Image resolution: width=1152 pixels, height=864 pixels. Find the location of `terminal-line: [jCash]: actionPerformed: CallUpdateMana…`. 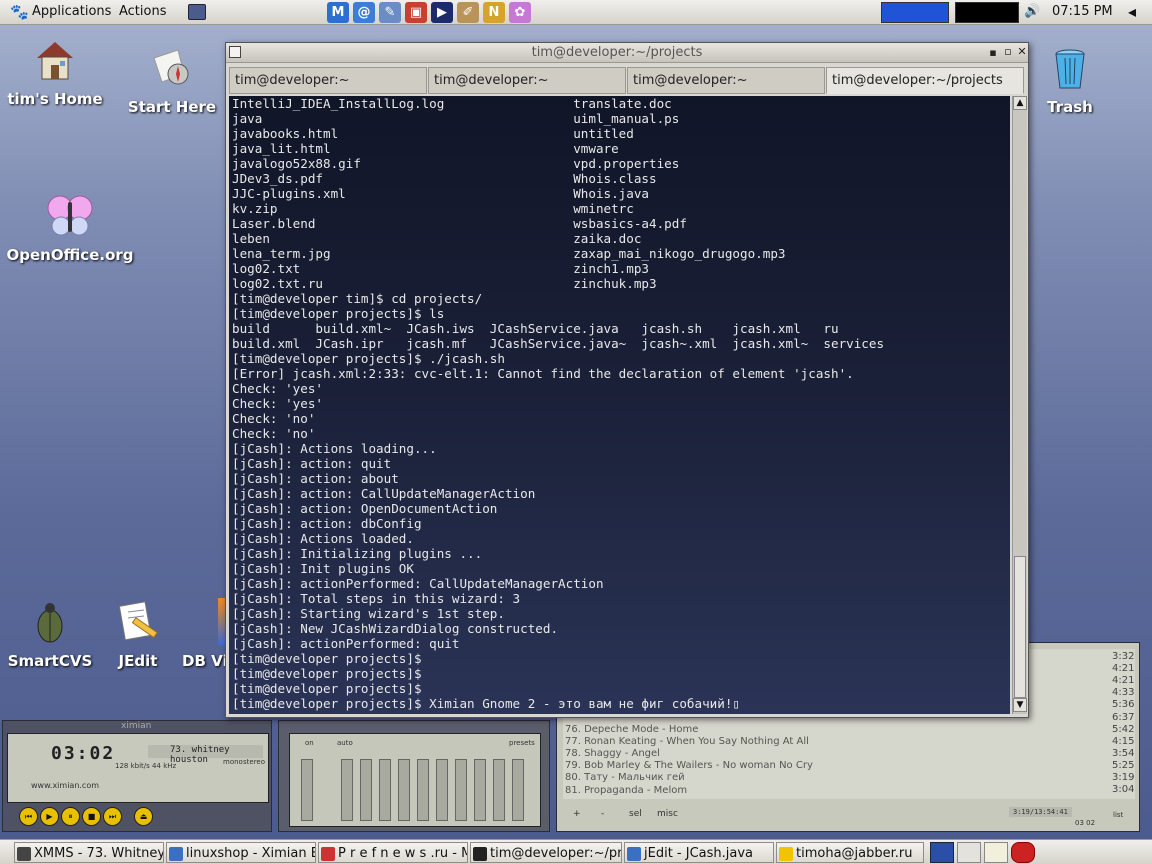

terminal-line: [jCash]: actionPerformed: CallUpdateMana… is located at coordinates (418, 583).